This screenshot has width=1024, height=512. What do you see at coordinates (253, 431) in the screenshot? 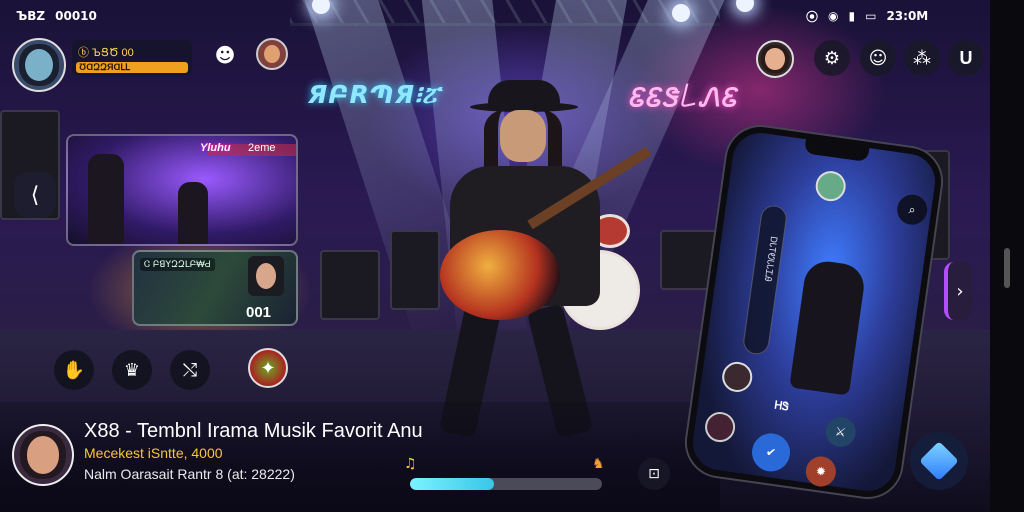
I see `song-title: X88 - Tembnl Irama Musik Favorit Anu` at bounding box center [253, 431].